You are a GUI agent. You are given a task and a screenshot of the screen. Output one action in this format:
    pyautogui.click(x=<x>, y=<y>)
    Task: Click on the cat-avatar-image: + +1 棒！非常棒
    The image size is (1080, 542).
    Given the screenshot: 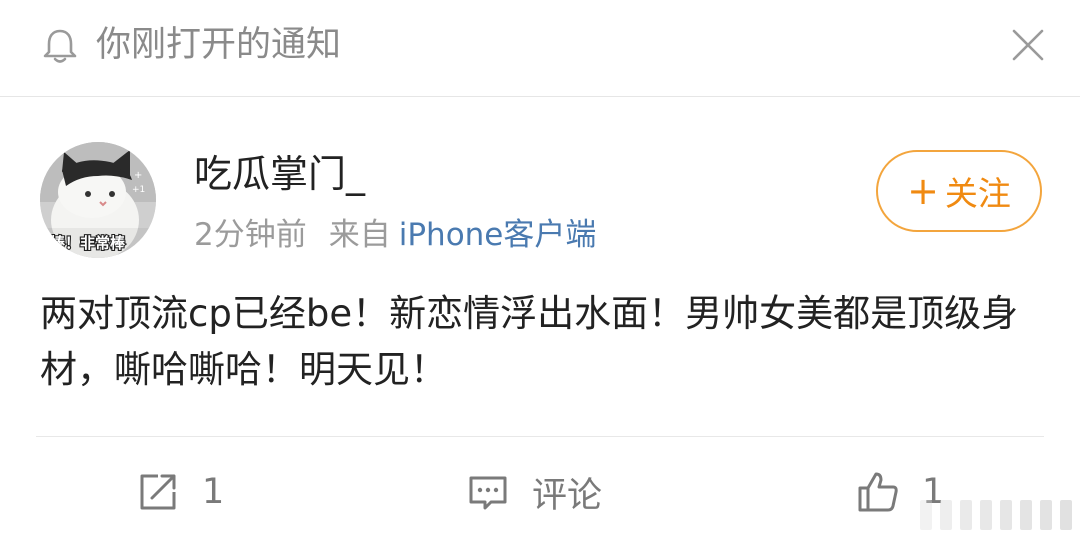 What is the action you would take?
    pyautogui.click(x=98, y=200)
    